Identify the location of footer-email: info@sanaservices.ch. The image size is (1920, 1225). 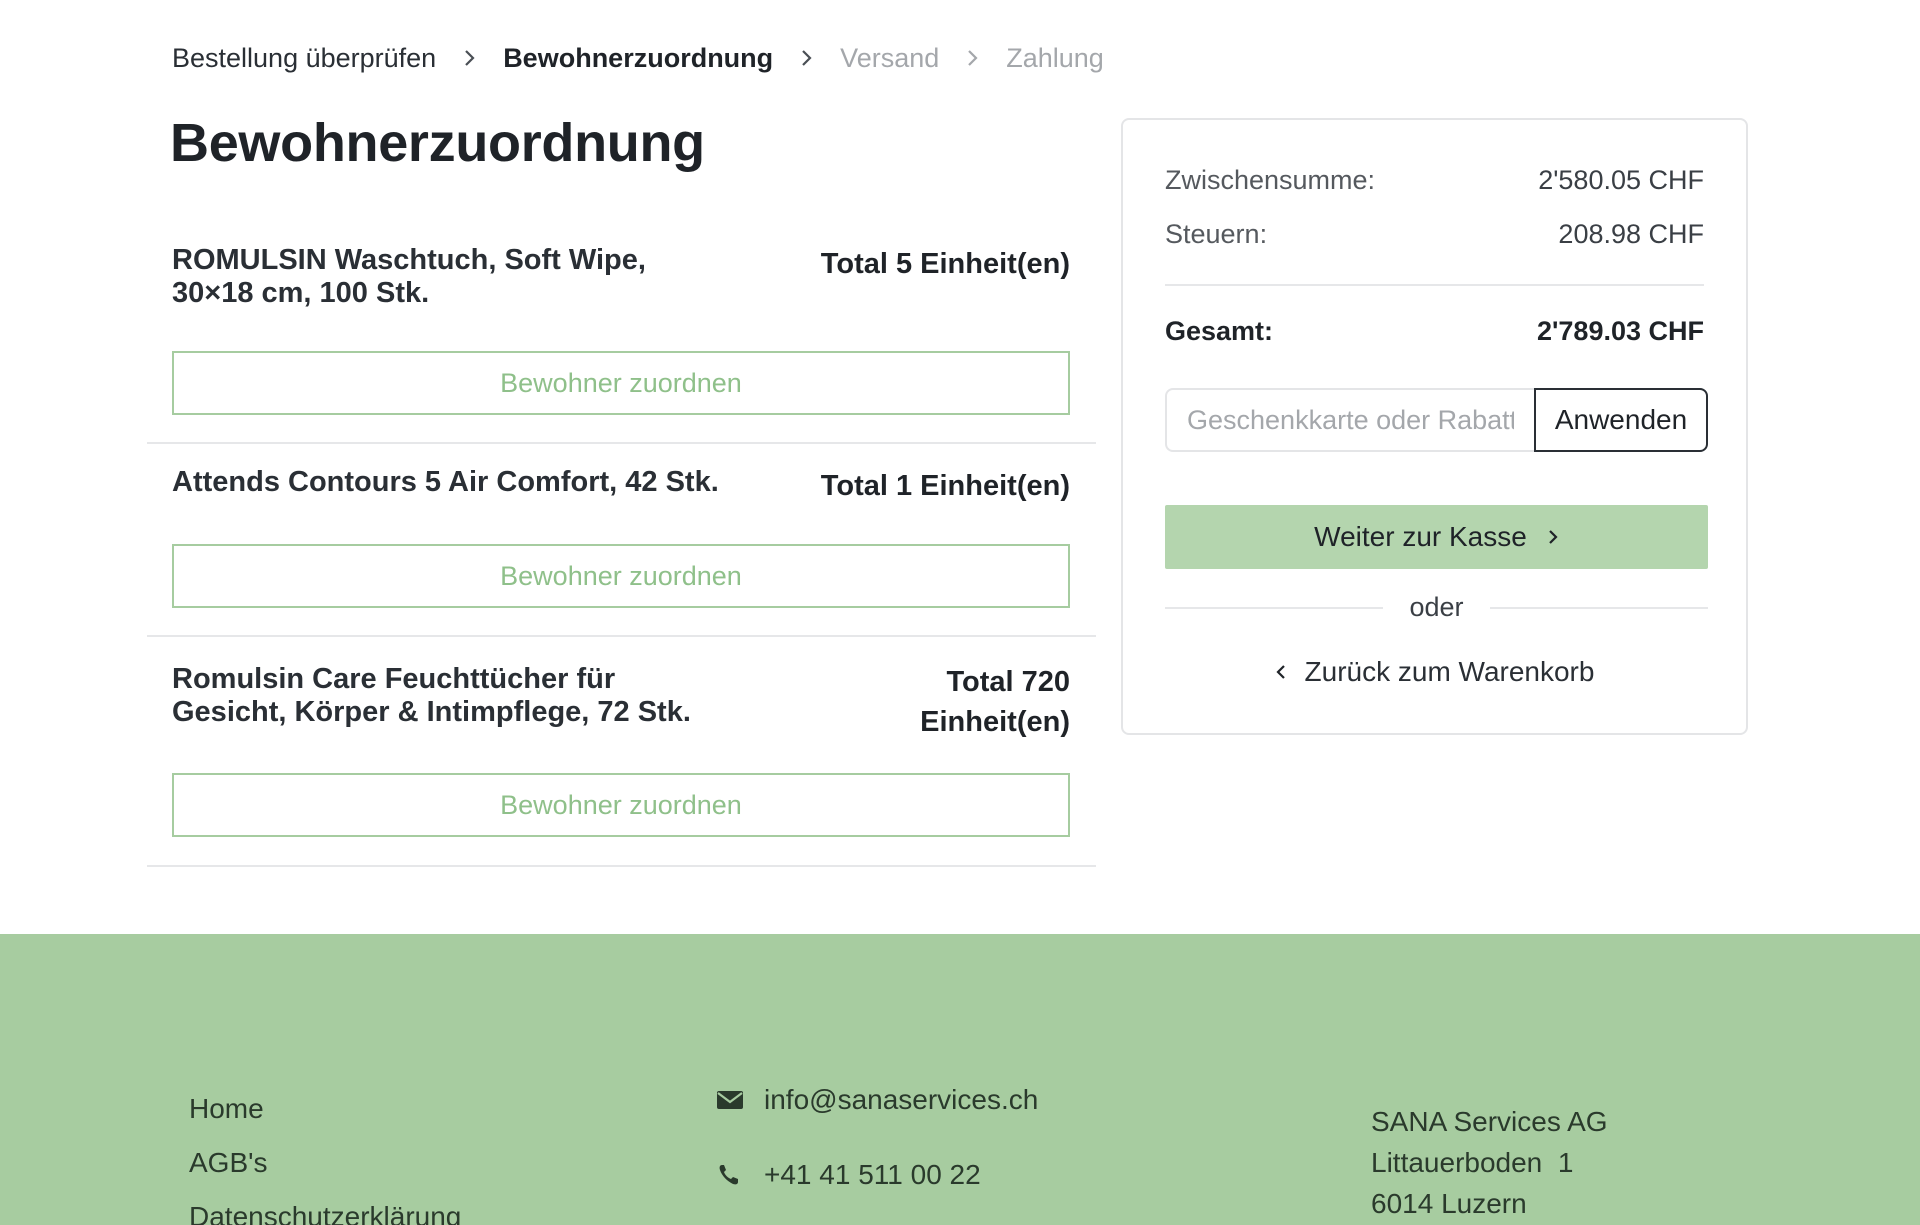
(877, 1100).